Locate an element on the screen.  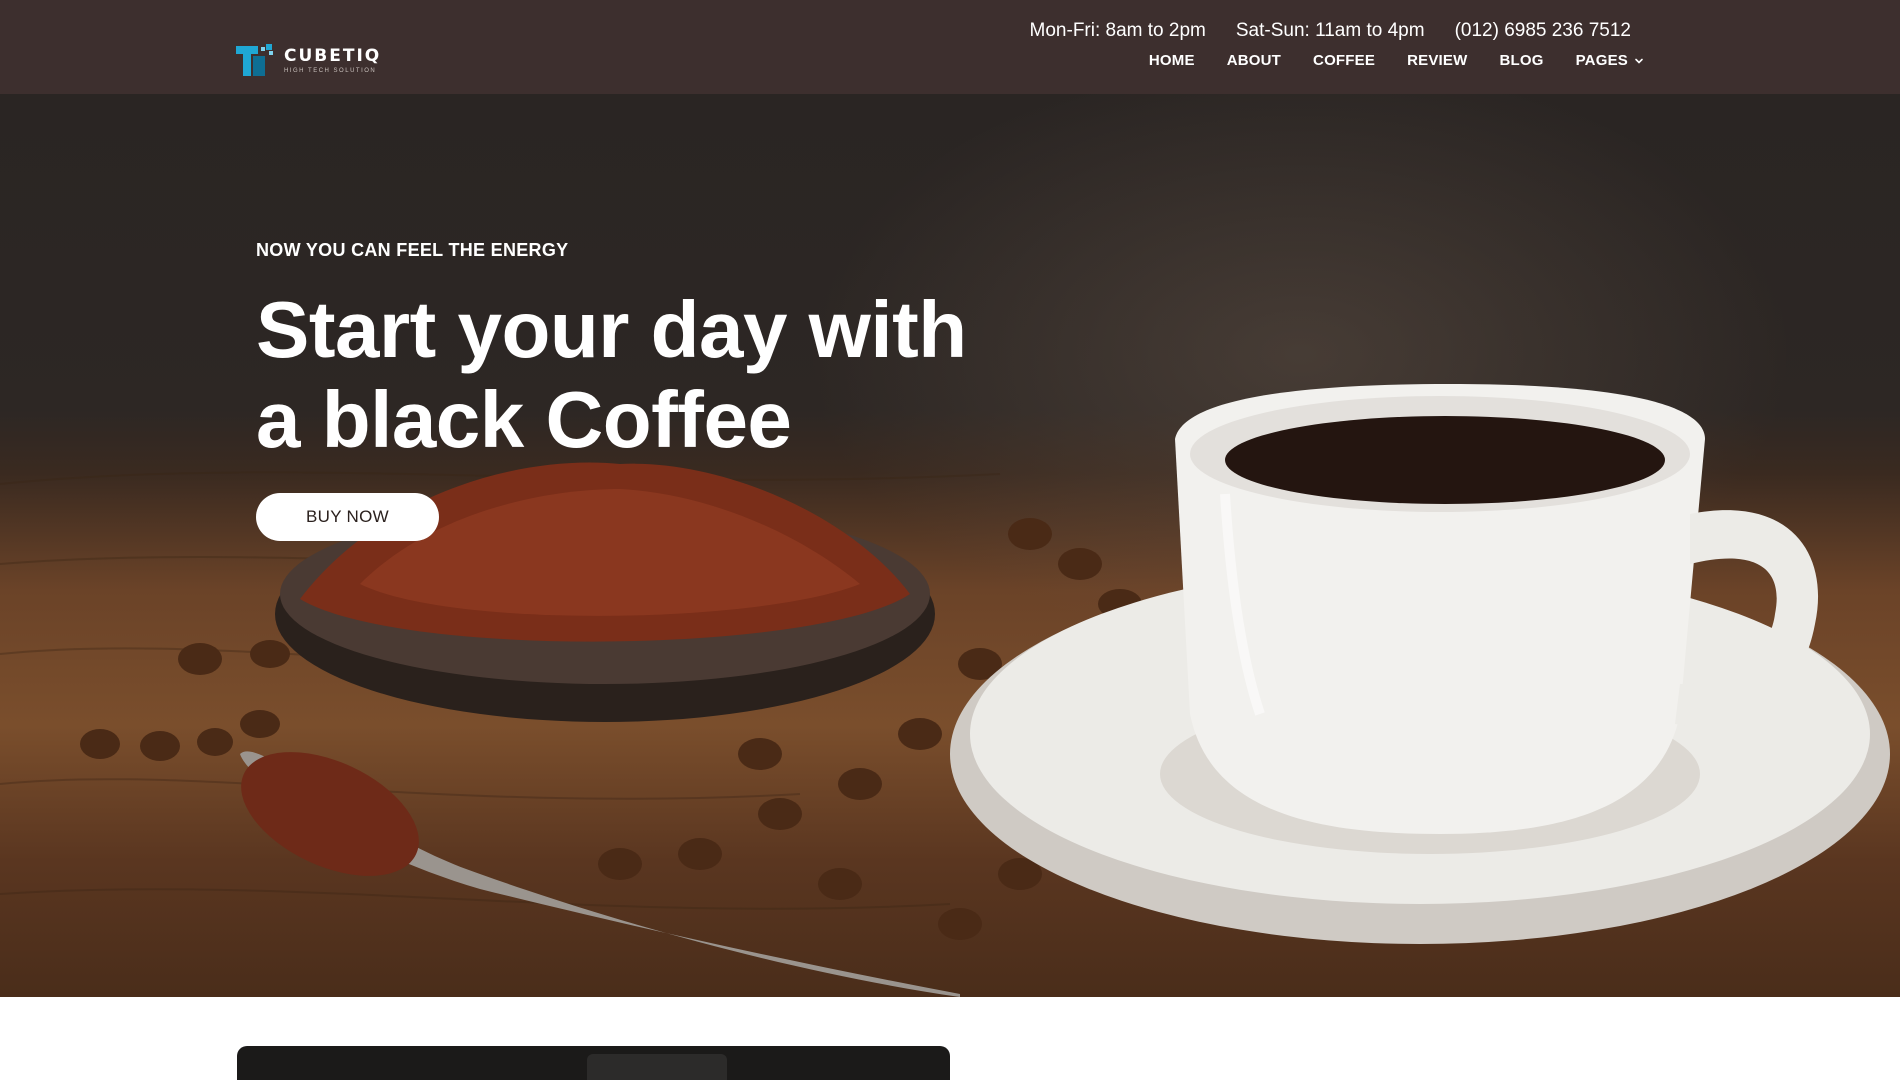
hero-headline: Start your day with a black Coffee is located at coordinates (611, 375).